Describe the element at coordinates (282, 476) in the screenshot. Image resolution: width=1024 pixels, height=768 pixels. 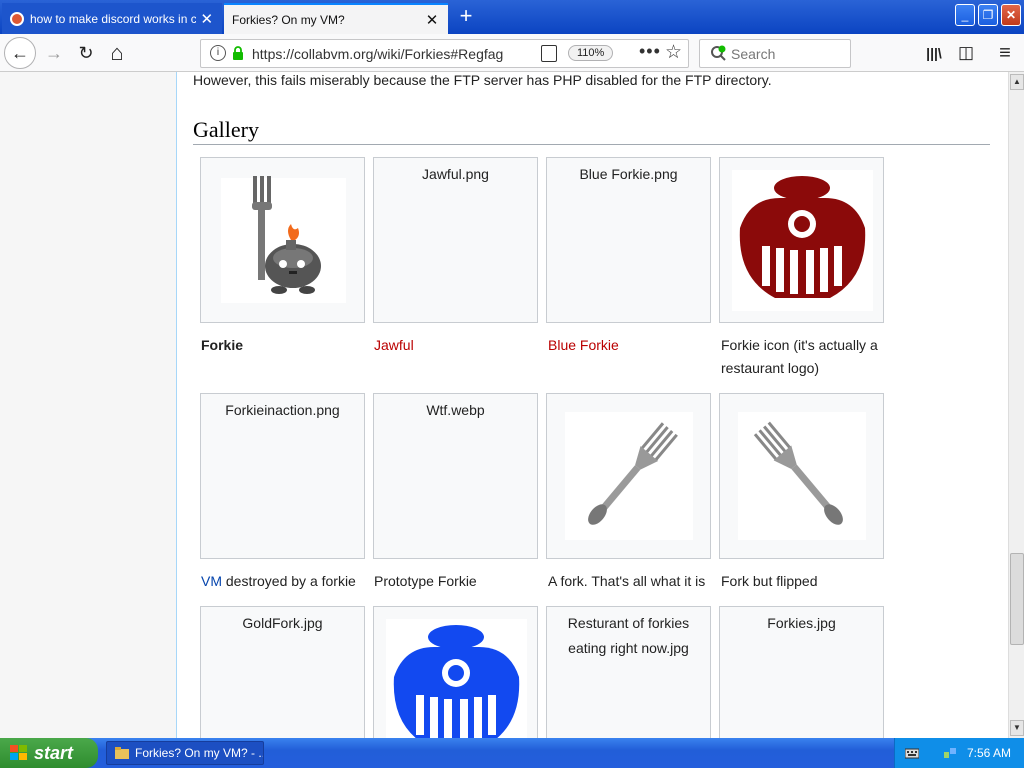
I see `gallery-thumb-forkieinaction: Forkieinaction.png` at that location.